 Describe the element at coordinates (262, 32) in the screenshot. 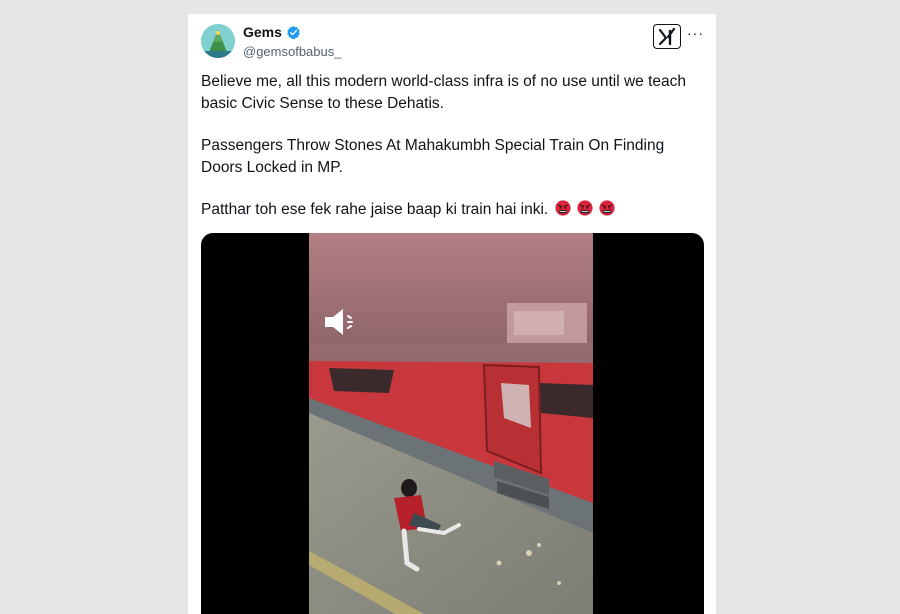

I see `display-name: Gems` at that location.